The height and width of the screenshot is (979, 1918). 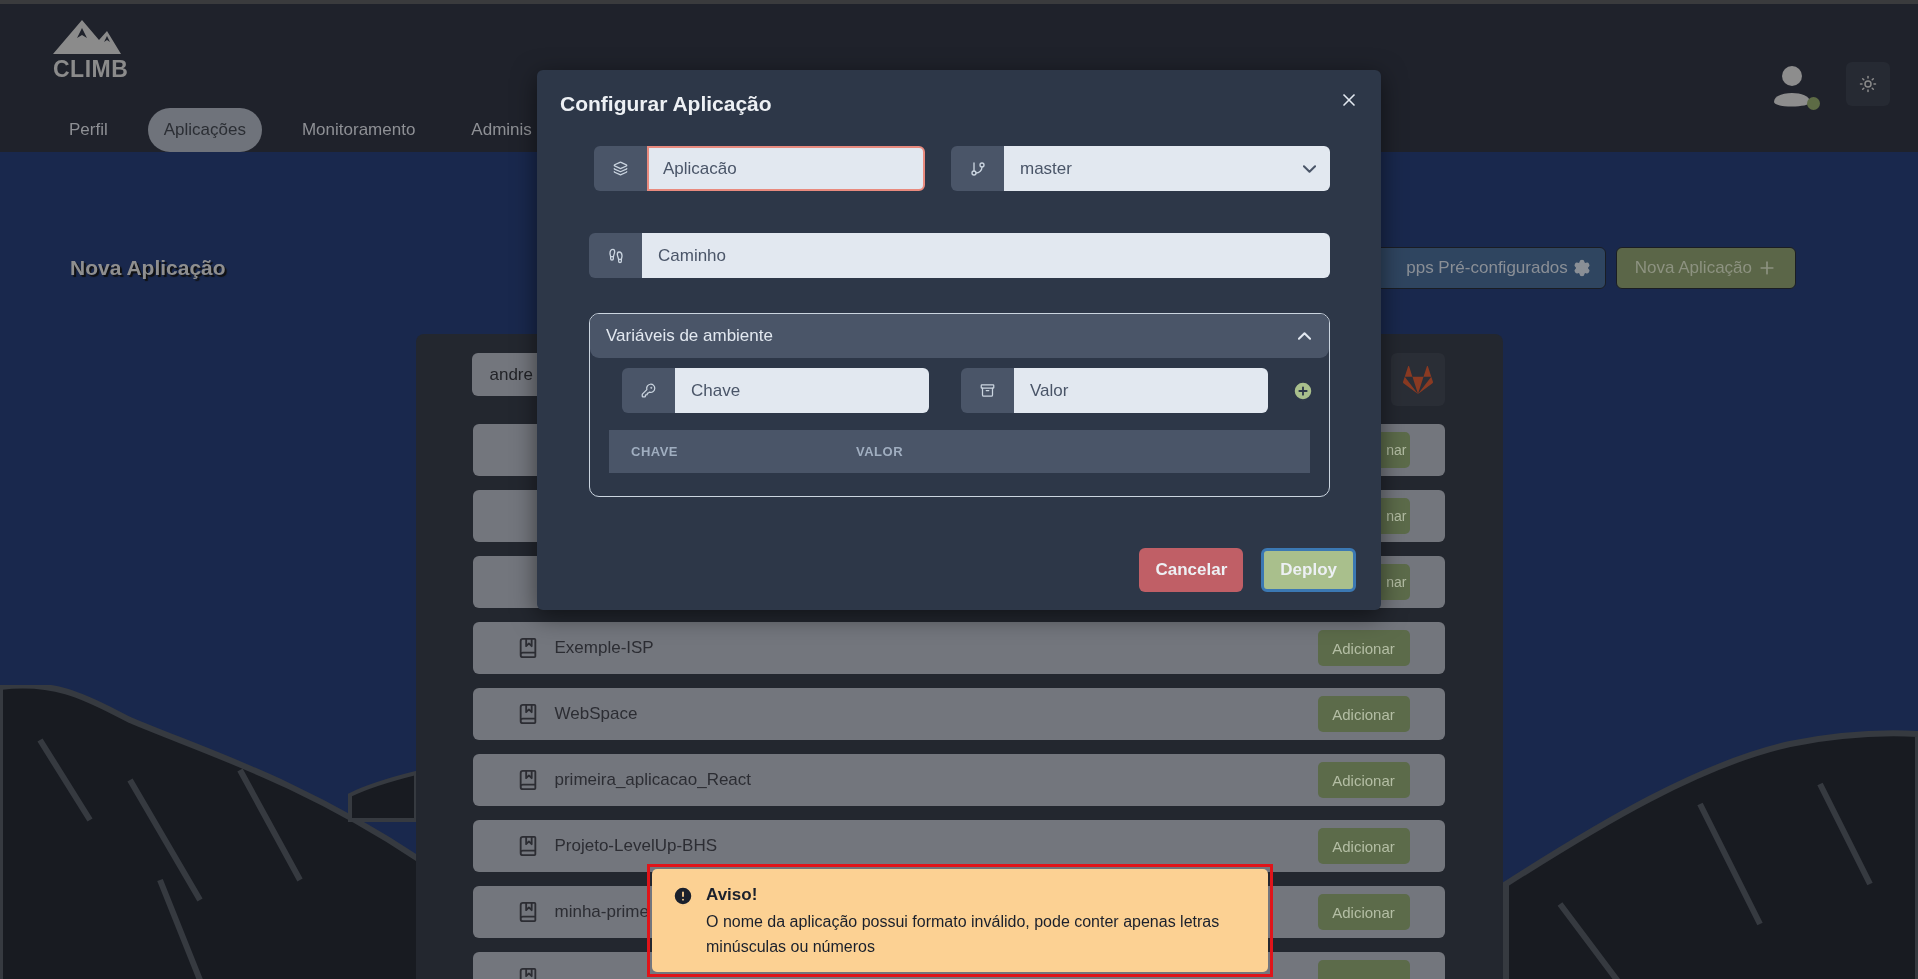 I want to click on repository-name: Projeto-LevelUp-BHS, so click(x=635, y=846).